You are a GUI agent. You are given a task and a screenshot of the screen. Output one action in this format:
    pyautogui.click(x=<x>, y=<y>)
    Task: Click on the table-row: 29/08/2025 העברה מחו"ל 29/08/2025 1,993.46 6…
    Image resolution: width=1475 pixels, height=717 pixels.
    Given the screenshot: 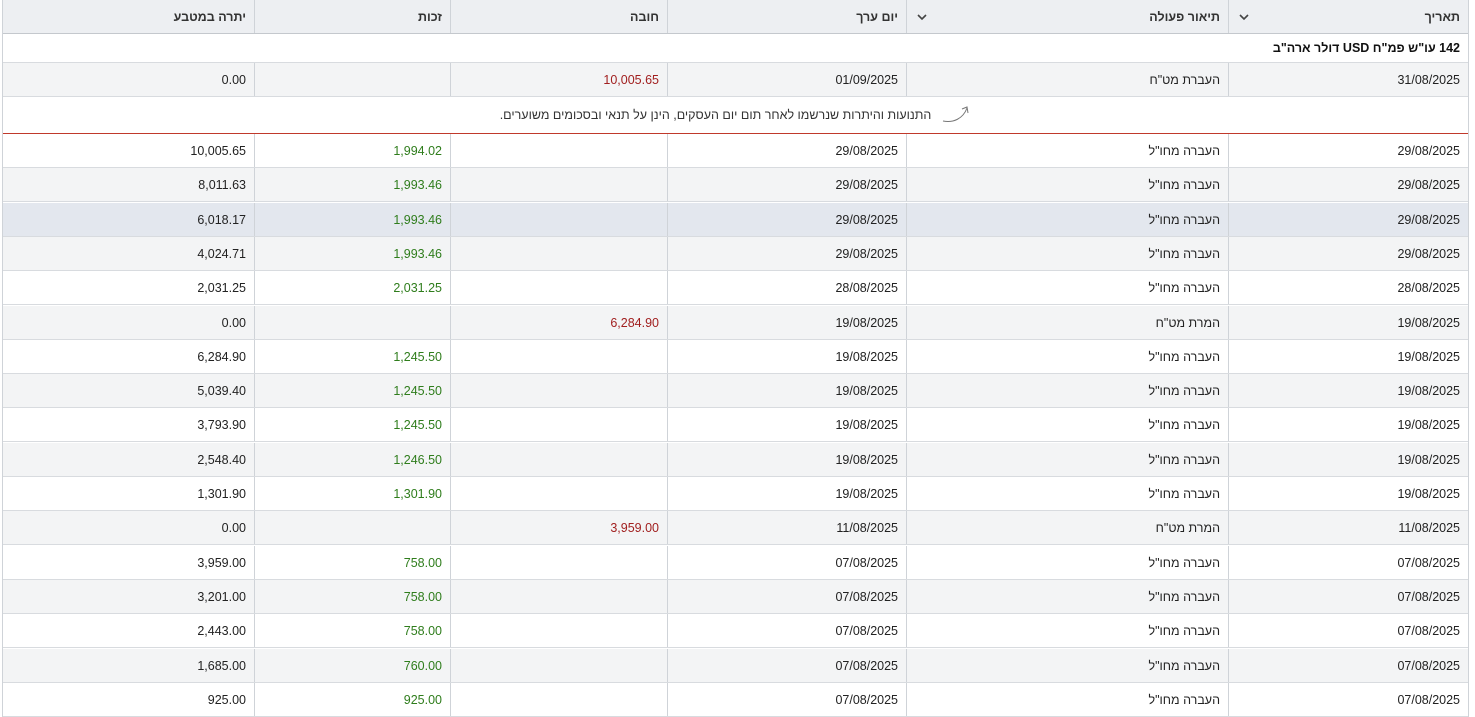 What is the action you would take?
    pyautogui.click(x=735, y=220)
    